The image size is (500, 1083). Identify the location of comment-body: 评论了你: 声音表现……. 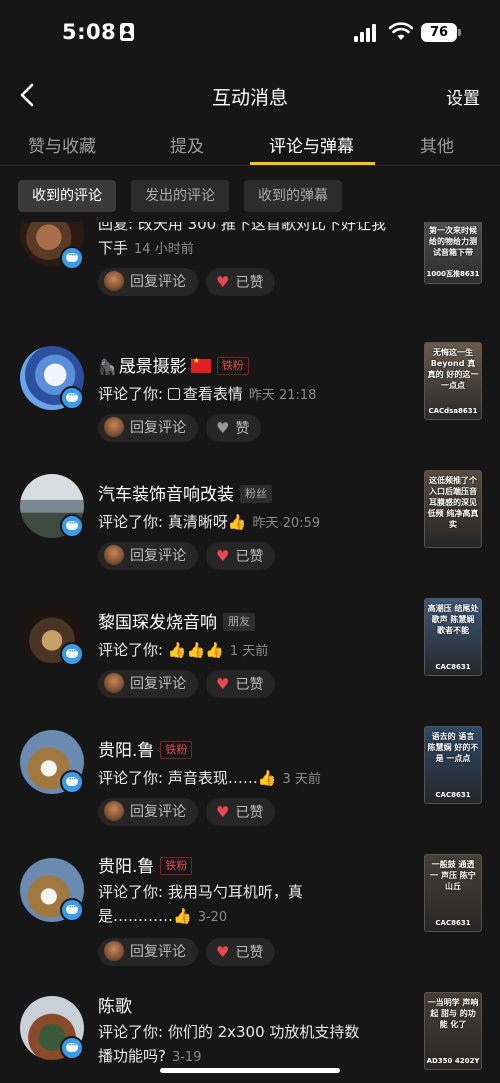
(178, 778).